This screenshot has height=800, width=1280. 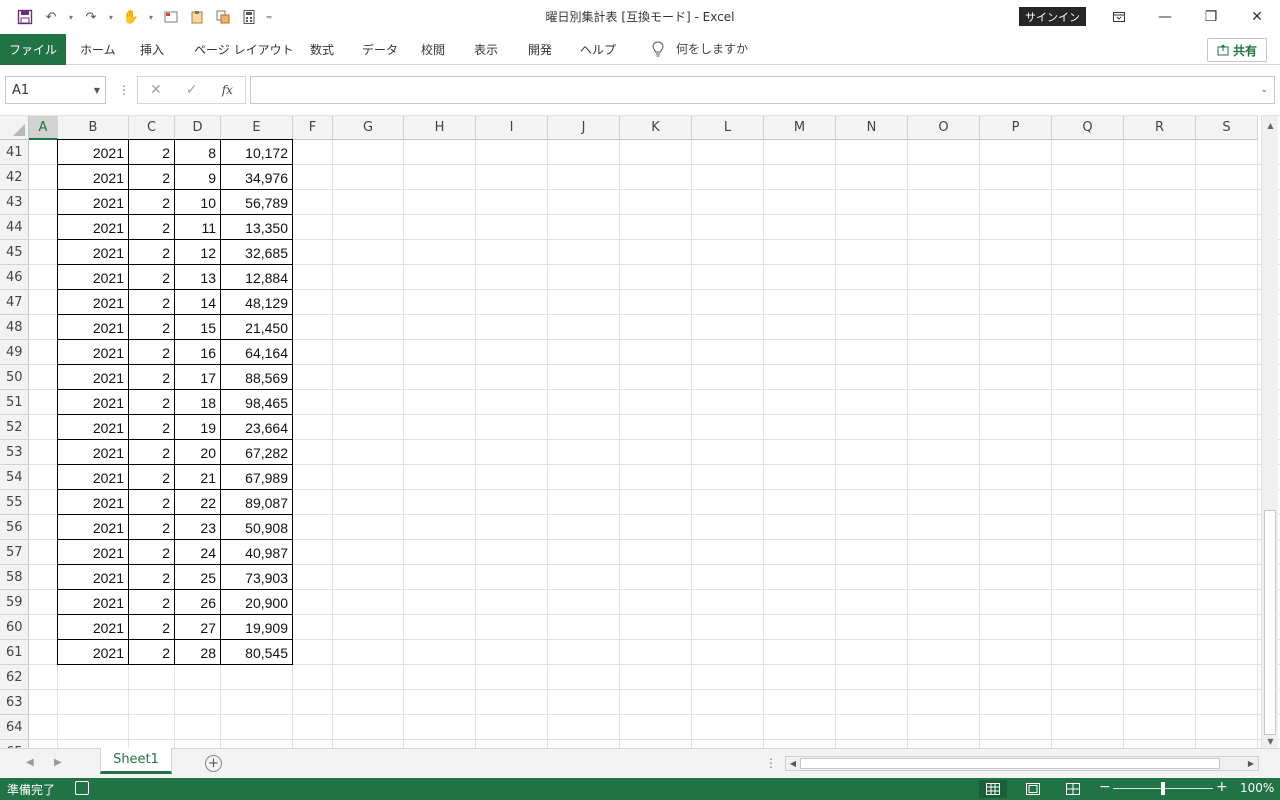 What do you see at coordinates (380, 49) in the screenshot?
I see `tab-data: データ` at bounding box center [380, 49].